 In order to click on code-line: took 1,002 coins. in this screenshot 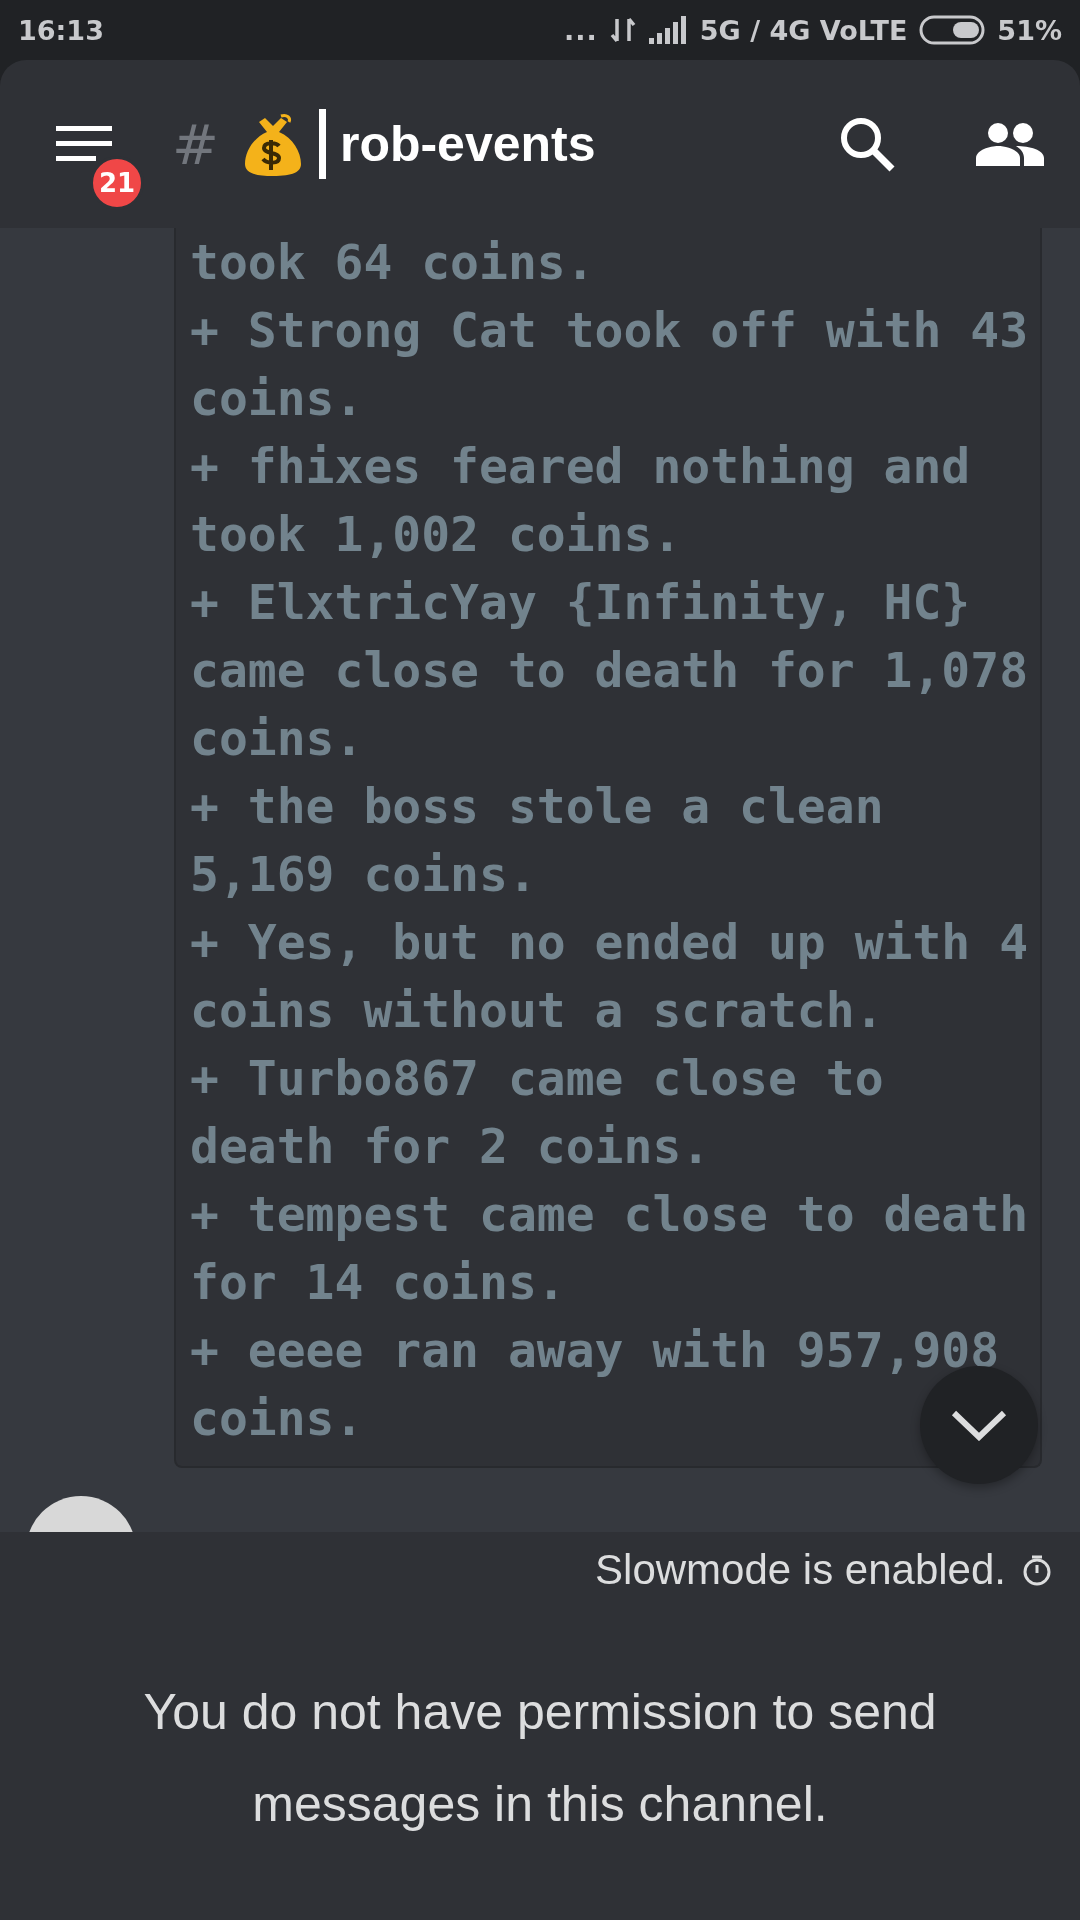, I will do `click(436, 534)`.